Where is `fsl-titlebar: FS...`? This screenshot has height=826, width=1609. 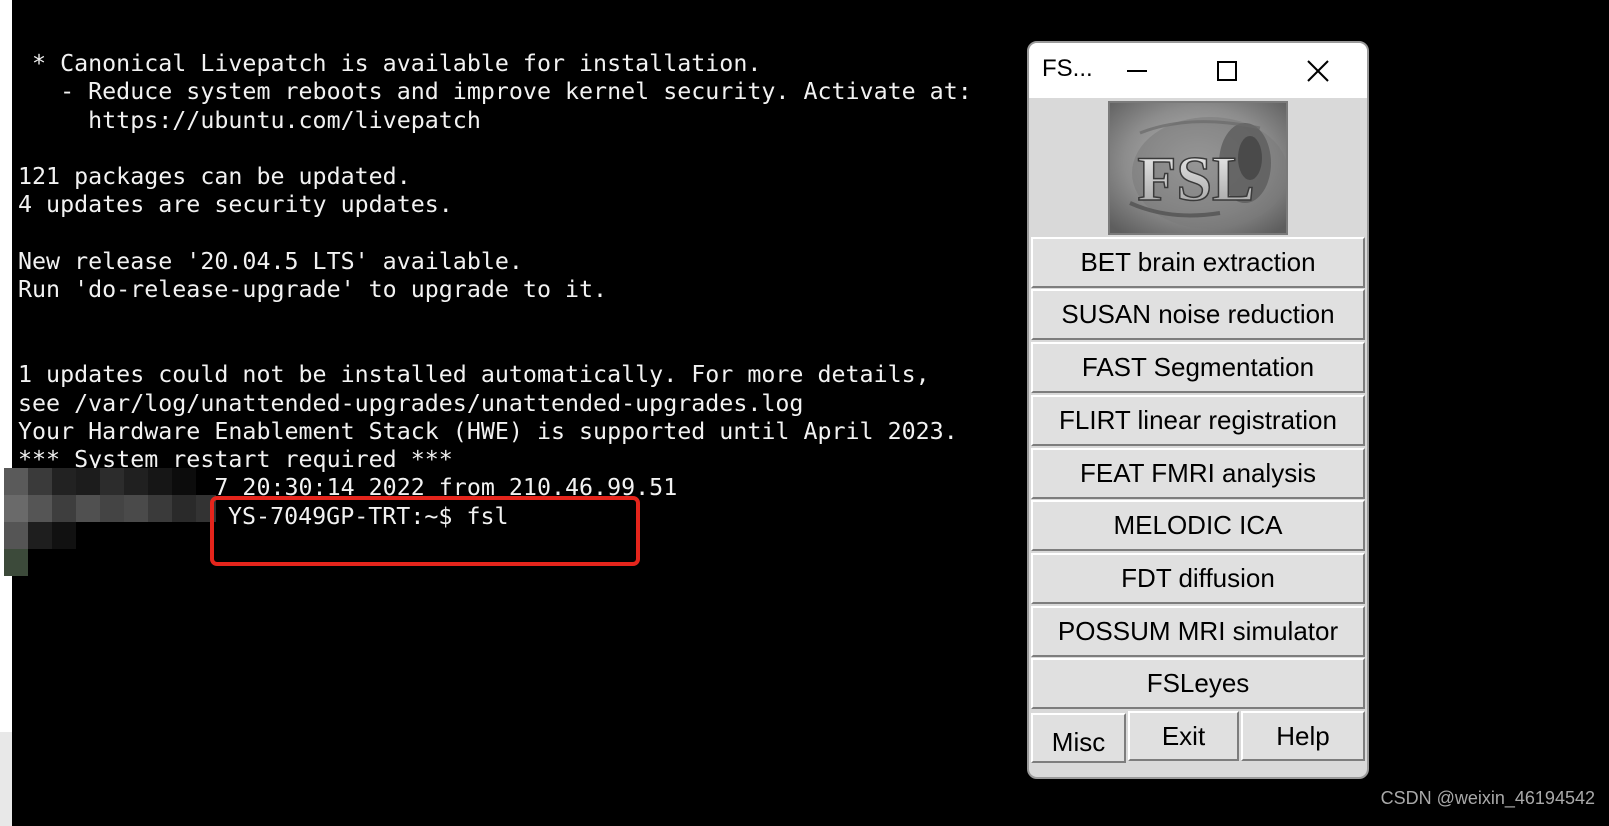
fsl-titlebar: FS... is located at coordinates (1198, 70).